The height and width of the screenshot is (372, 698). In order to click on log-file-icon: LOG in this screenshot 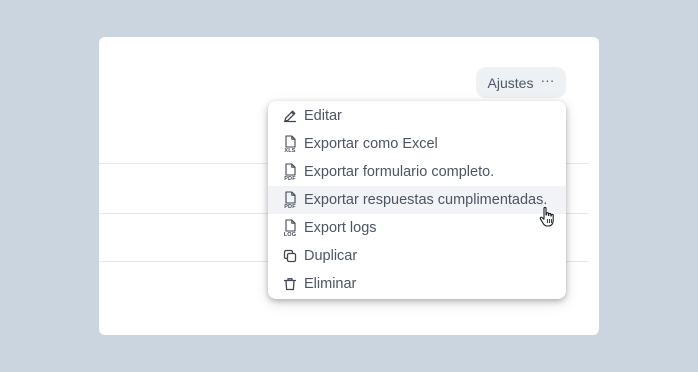, I will do `click(290, 228)`.